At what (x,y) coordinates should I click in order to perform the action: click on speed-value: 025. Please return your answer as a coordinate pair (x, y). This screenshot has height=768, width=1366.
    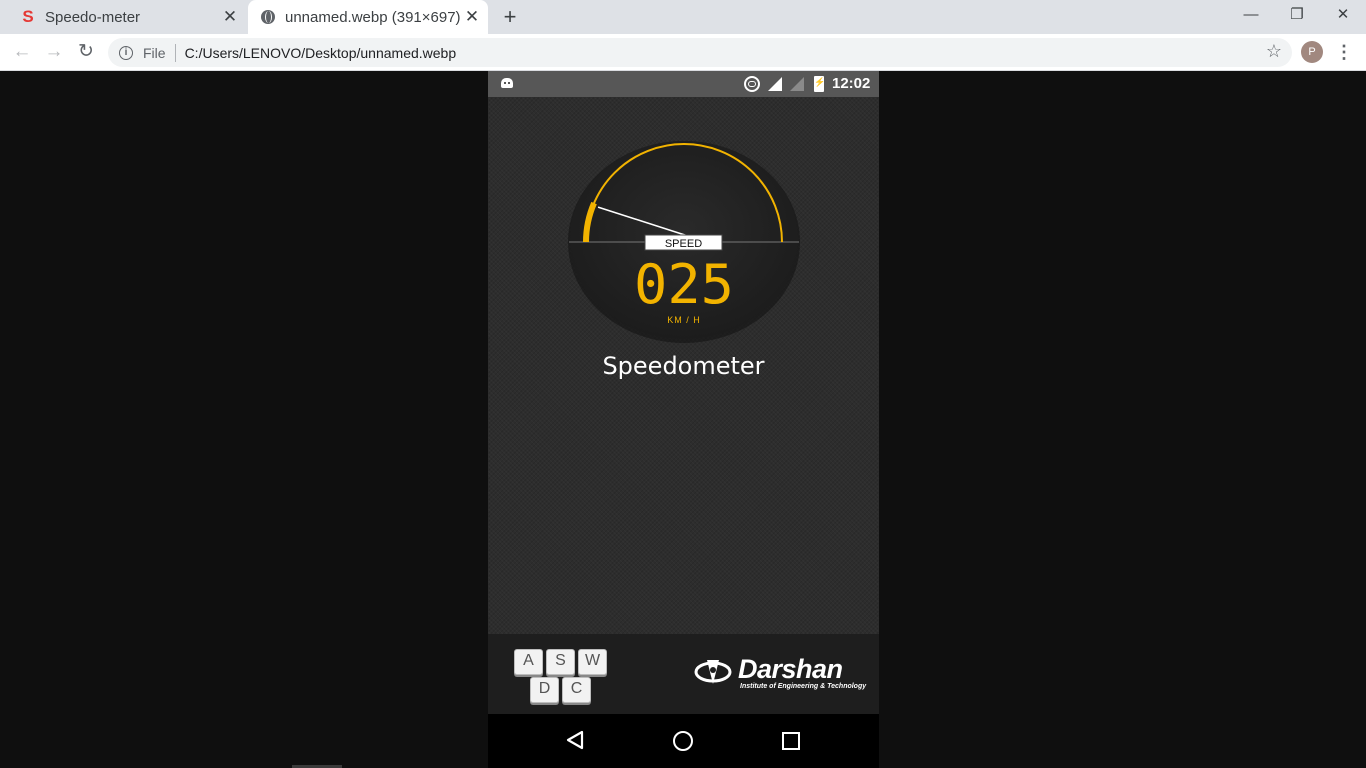
    Looking at the image, I should click on (684, 284).